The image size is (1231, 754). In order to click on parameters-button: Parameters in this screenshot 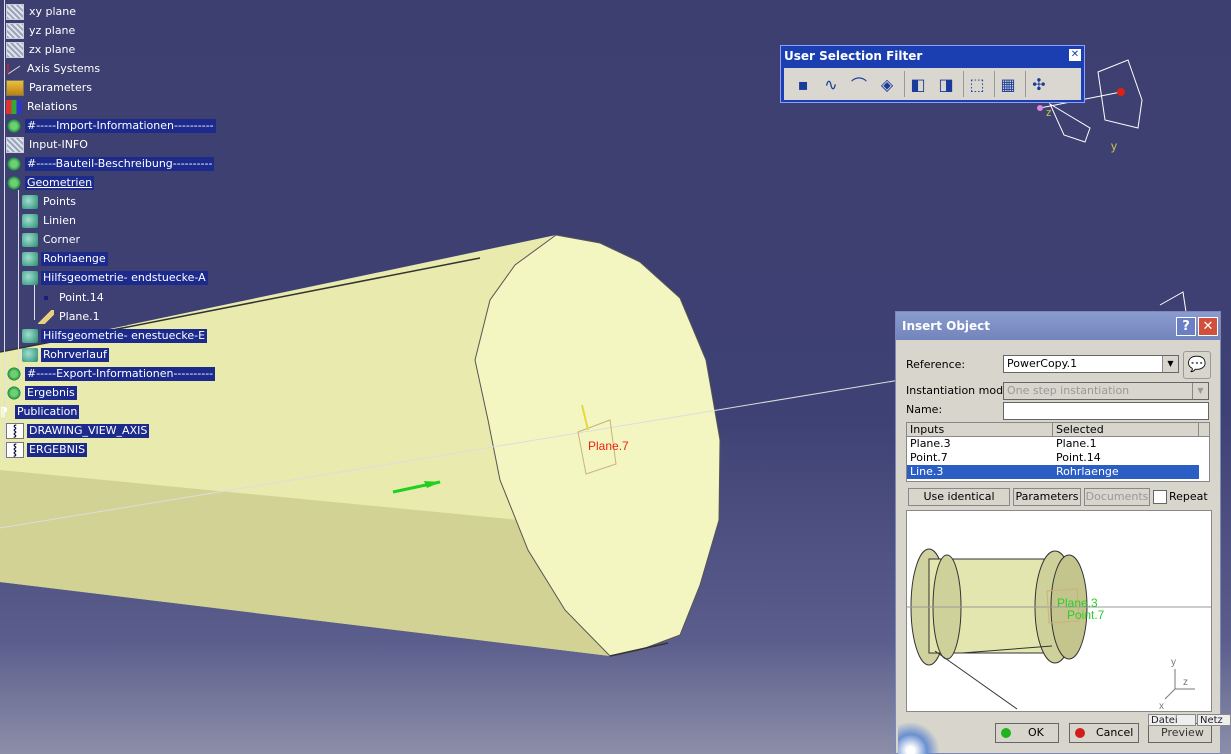, I will do `click(1047, 497)`.